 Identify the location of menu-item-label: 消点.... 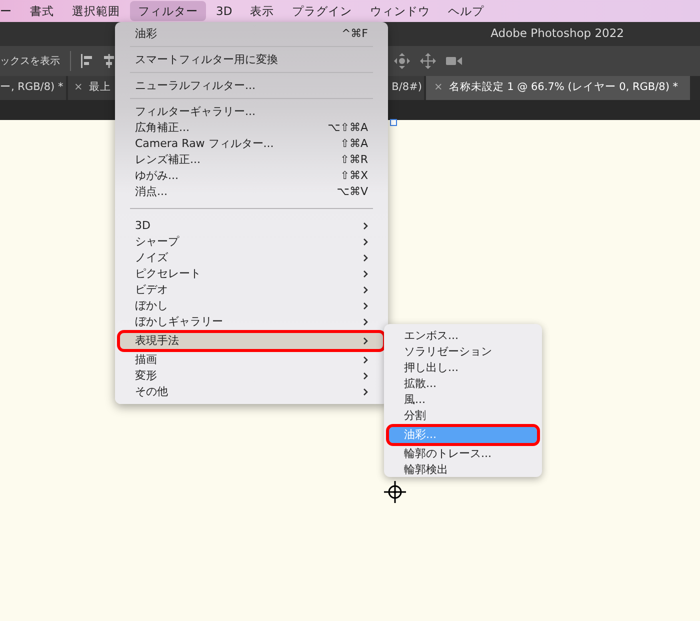
(151, 192).